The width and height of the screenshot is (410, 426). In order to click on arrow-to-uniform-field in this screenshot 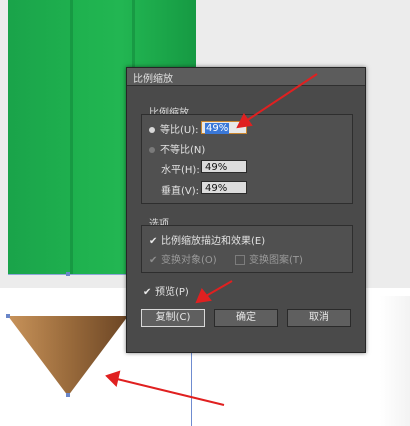, I will do `click(281, 97)`.